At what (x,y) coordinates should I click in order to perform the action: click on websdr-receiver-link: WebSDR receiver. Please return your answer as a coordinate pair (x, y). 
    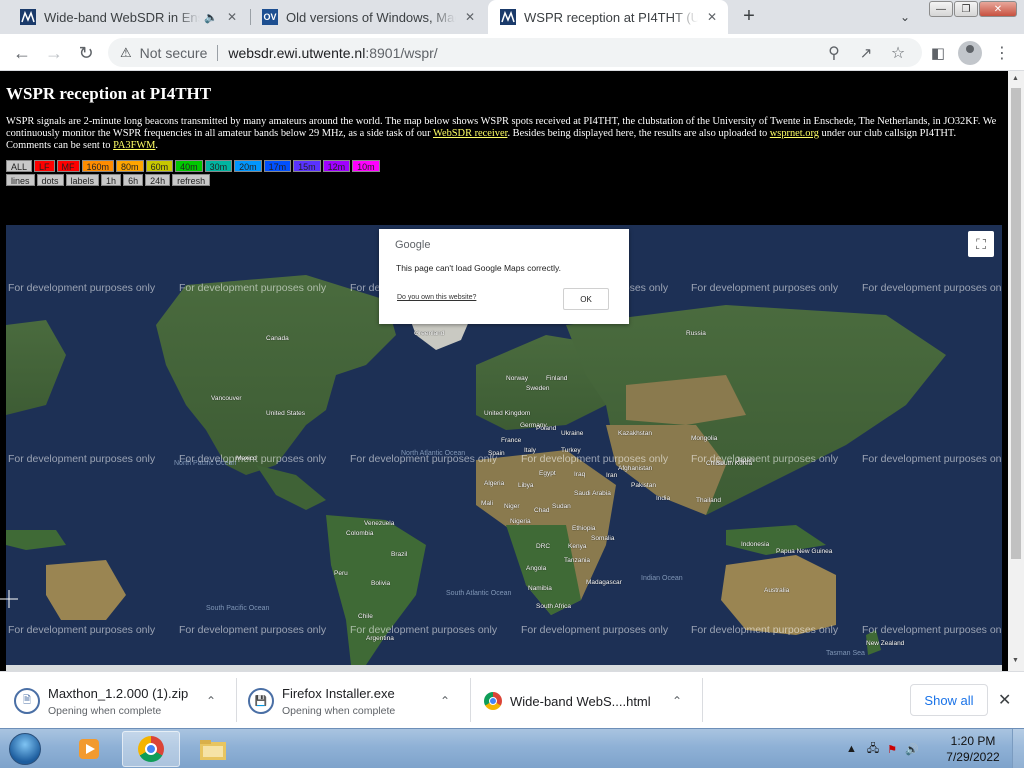
    Looking at the image, I should click on (470, 133).